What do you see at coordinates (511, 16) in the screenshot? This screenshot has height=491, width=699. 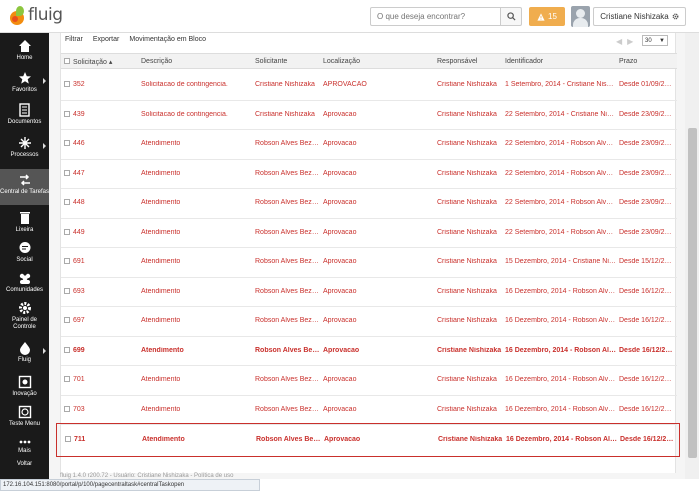 I see `search-button` at bounding box center [511, 16].